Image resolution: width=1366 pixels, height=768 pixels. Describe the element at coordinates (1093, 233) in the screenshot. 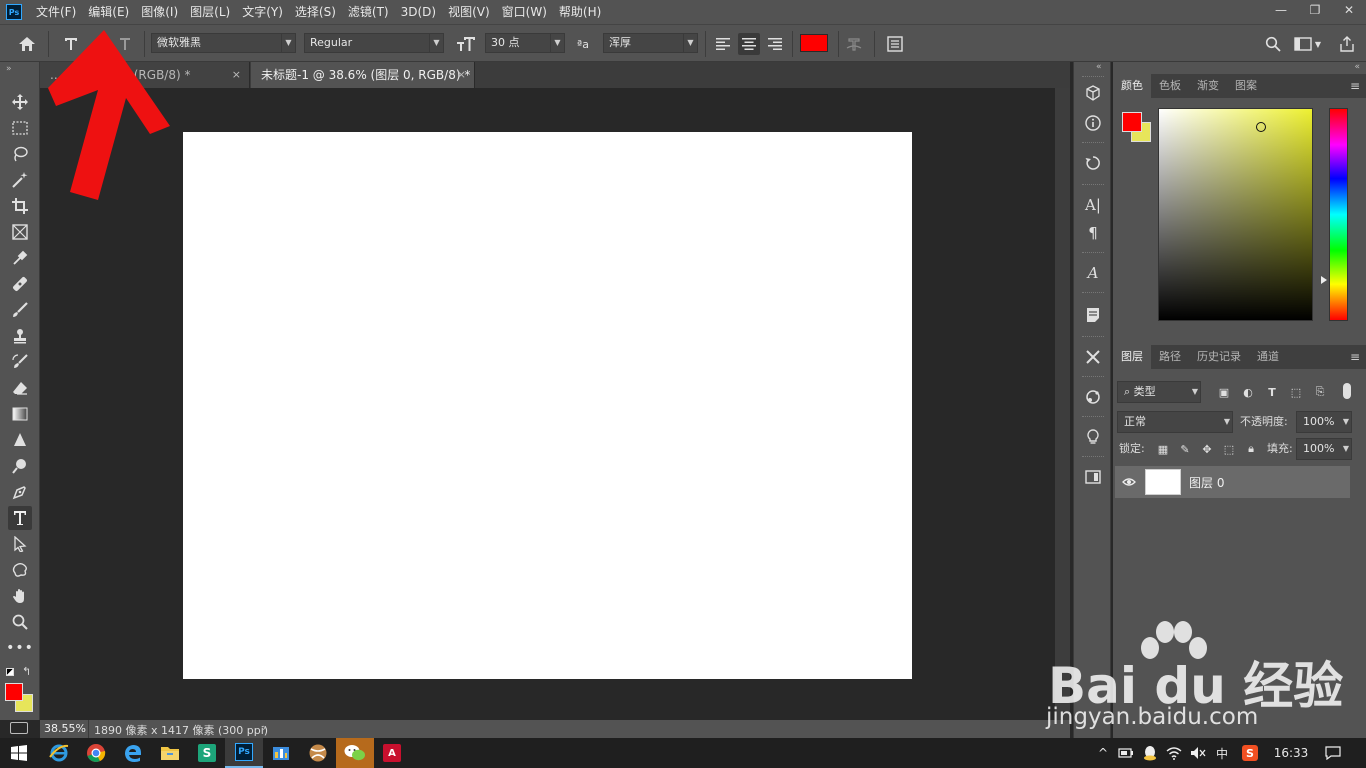

I see `paragraph-icon: ¶` at that location.